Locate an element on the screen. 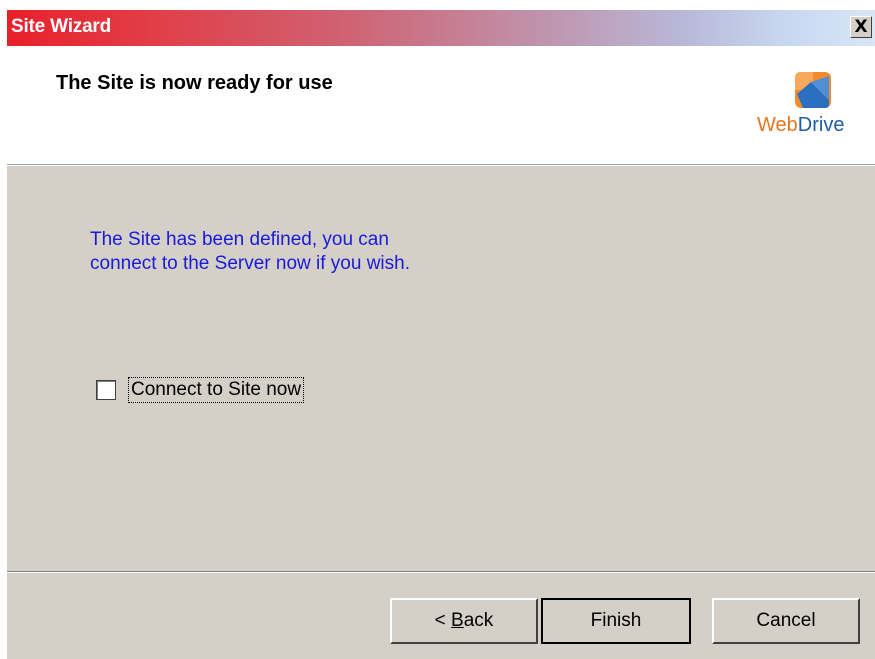 This screenshot has width=875, height=659. connect-now-checkbox is located at coordinates (106, 390).